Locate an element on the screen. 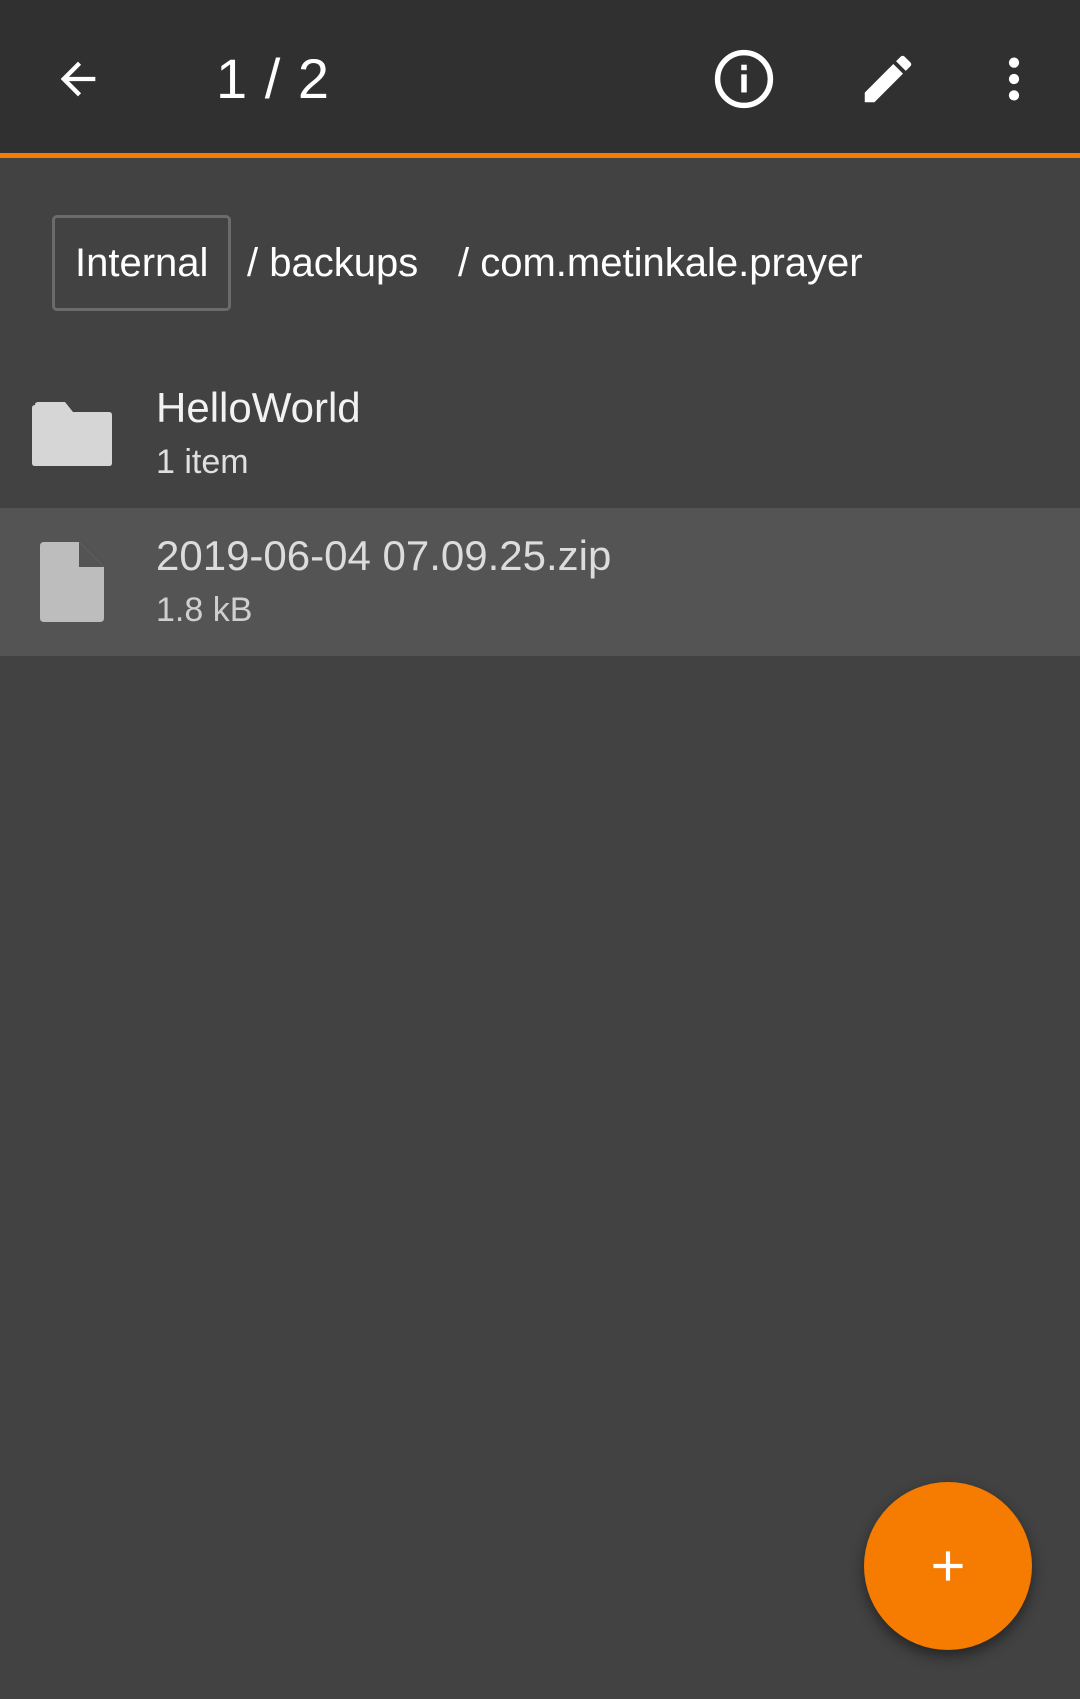 Image resolution: width=1080 pixels, height=1699 pixels. add-fab-button is located at coordinates (948, 1566).